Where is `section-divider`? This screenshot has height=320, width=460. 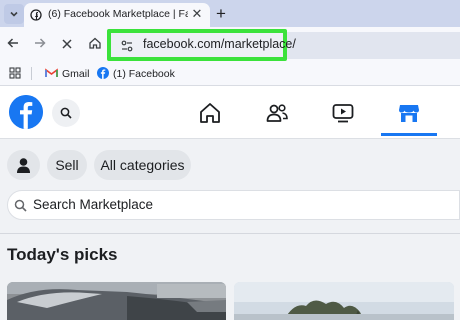
section-divider is located at coordinates (230, 233).